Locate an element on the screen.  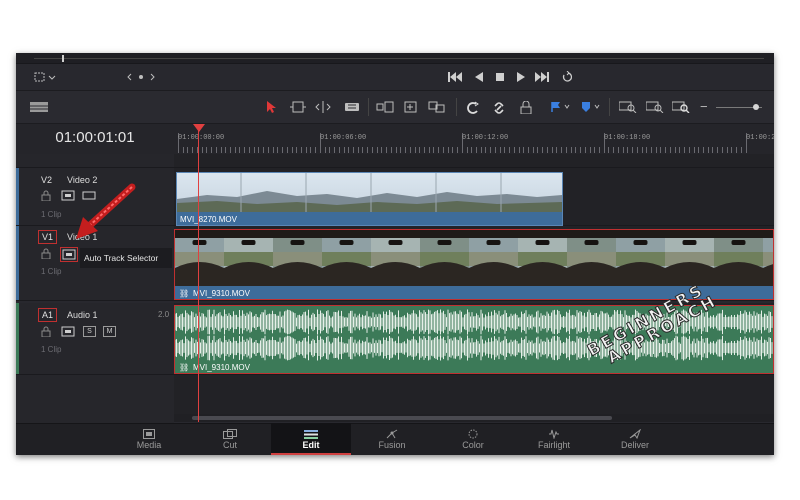
timeline-empty-area is located at coordinates (474, 395).